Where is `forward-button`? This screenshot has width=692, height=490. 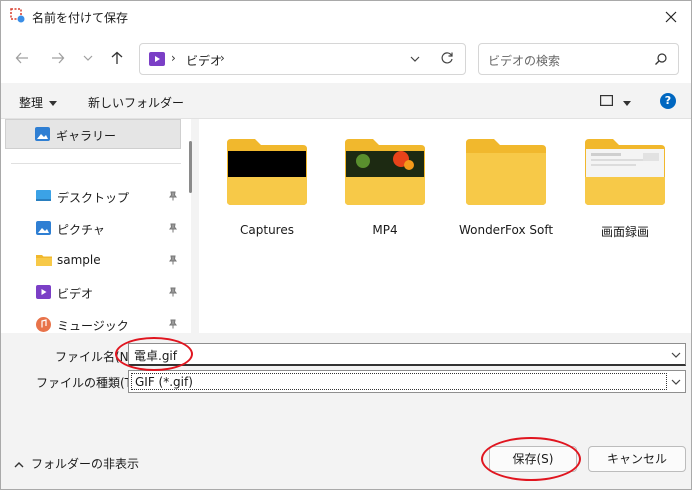 forward-button is located at coordinates (58, 58).